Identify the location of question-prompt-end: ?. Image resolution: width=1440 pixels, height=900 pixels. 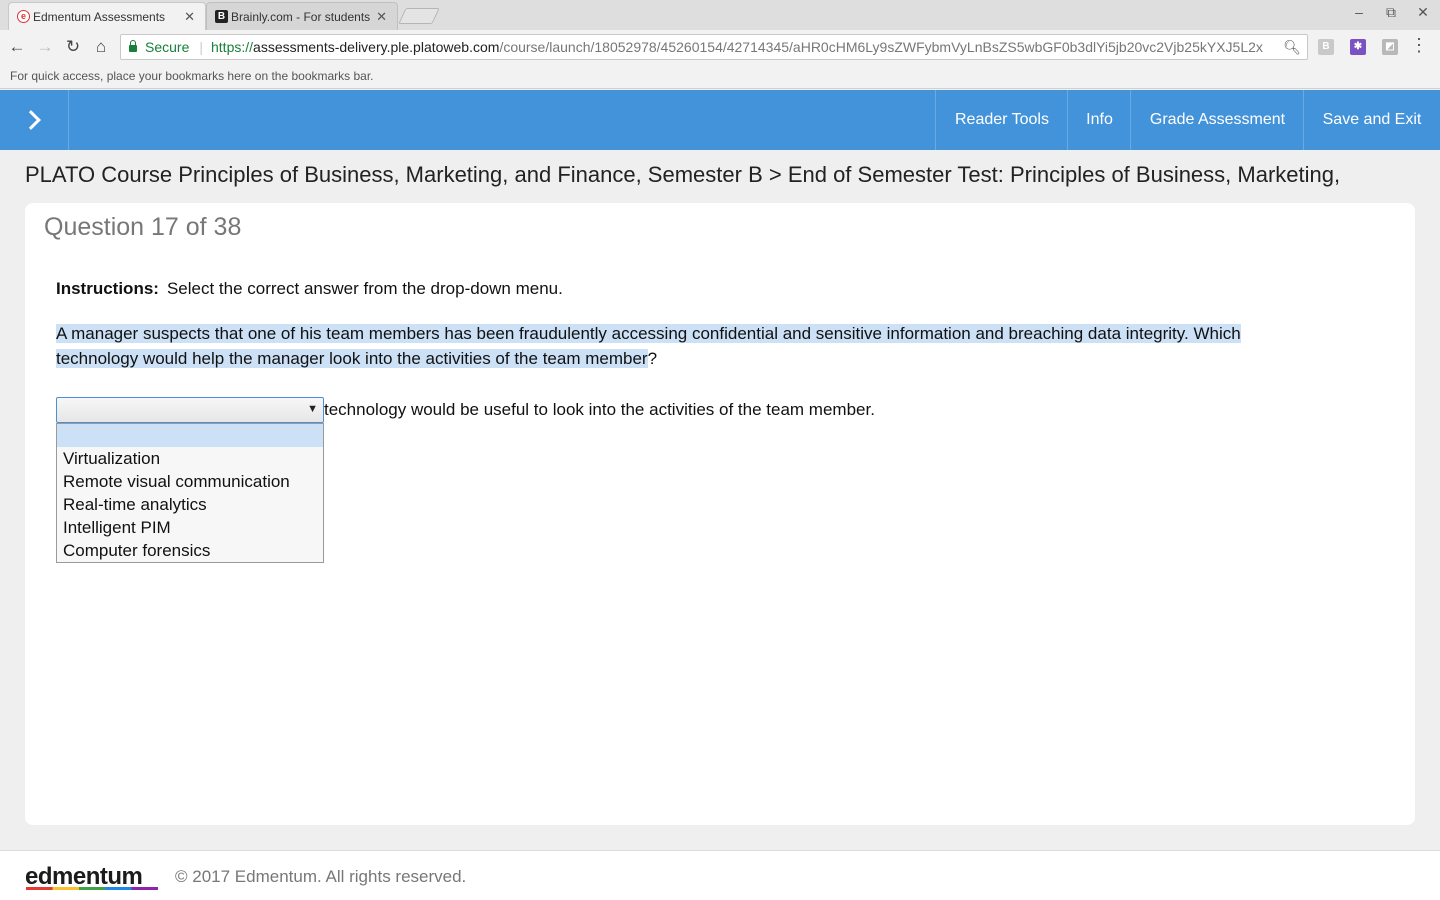
(652, 358).